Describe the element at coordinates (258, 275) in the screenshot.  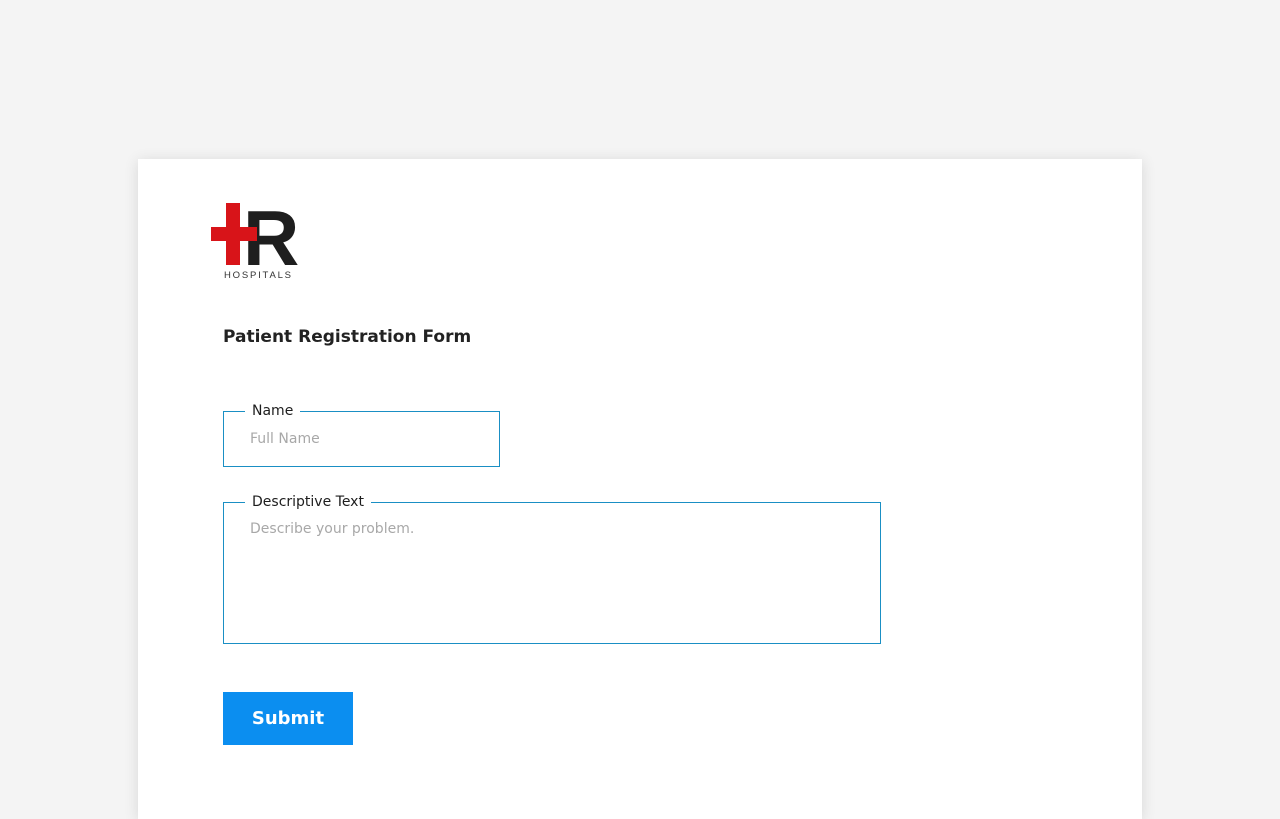
I see `logo-subtext: HOSPITALS` at that location.